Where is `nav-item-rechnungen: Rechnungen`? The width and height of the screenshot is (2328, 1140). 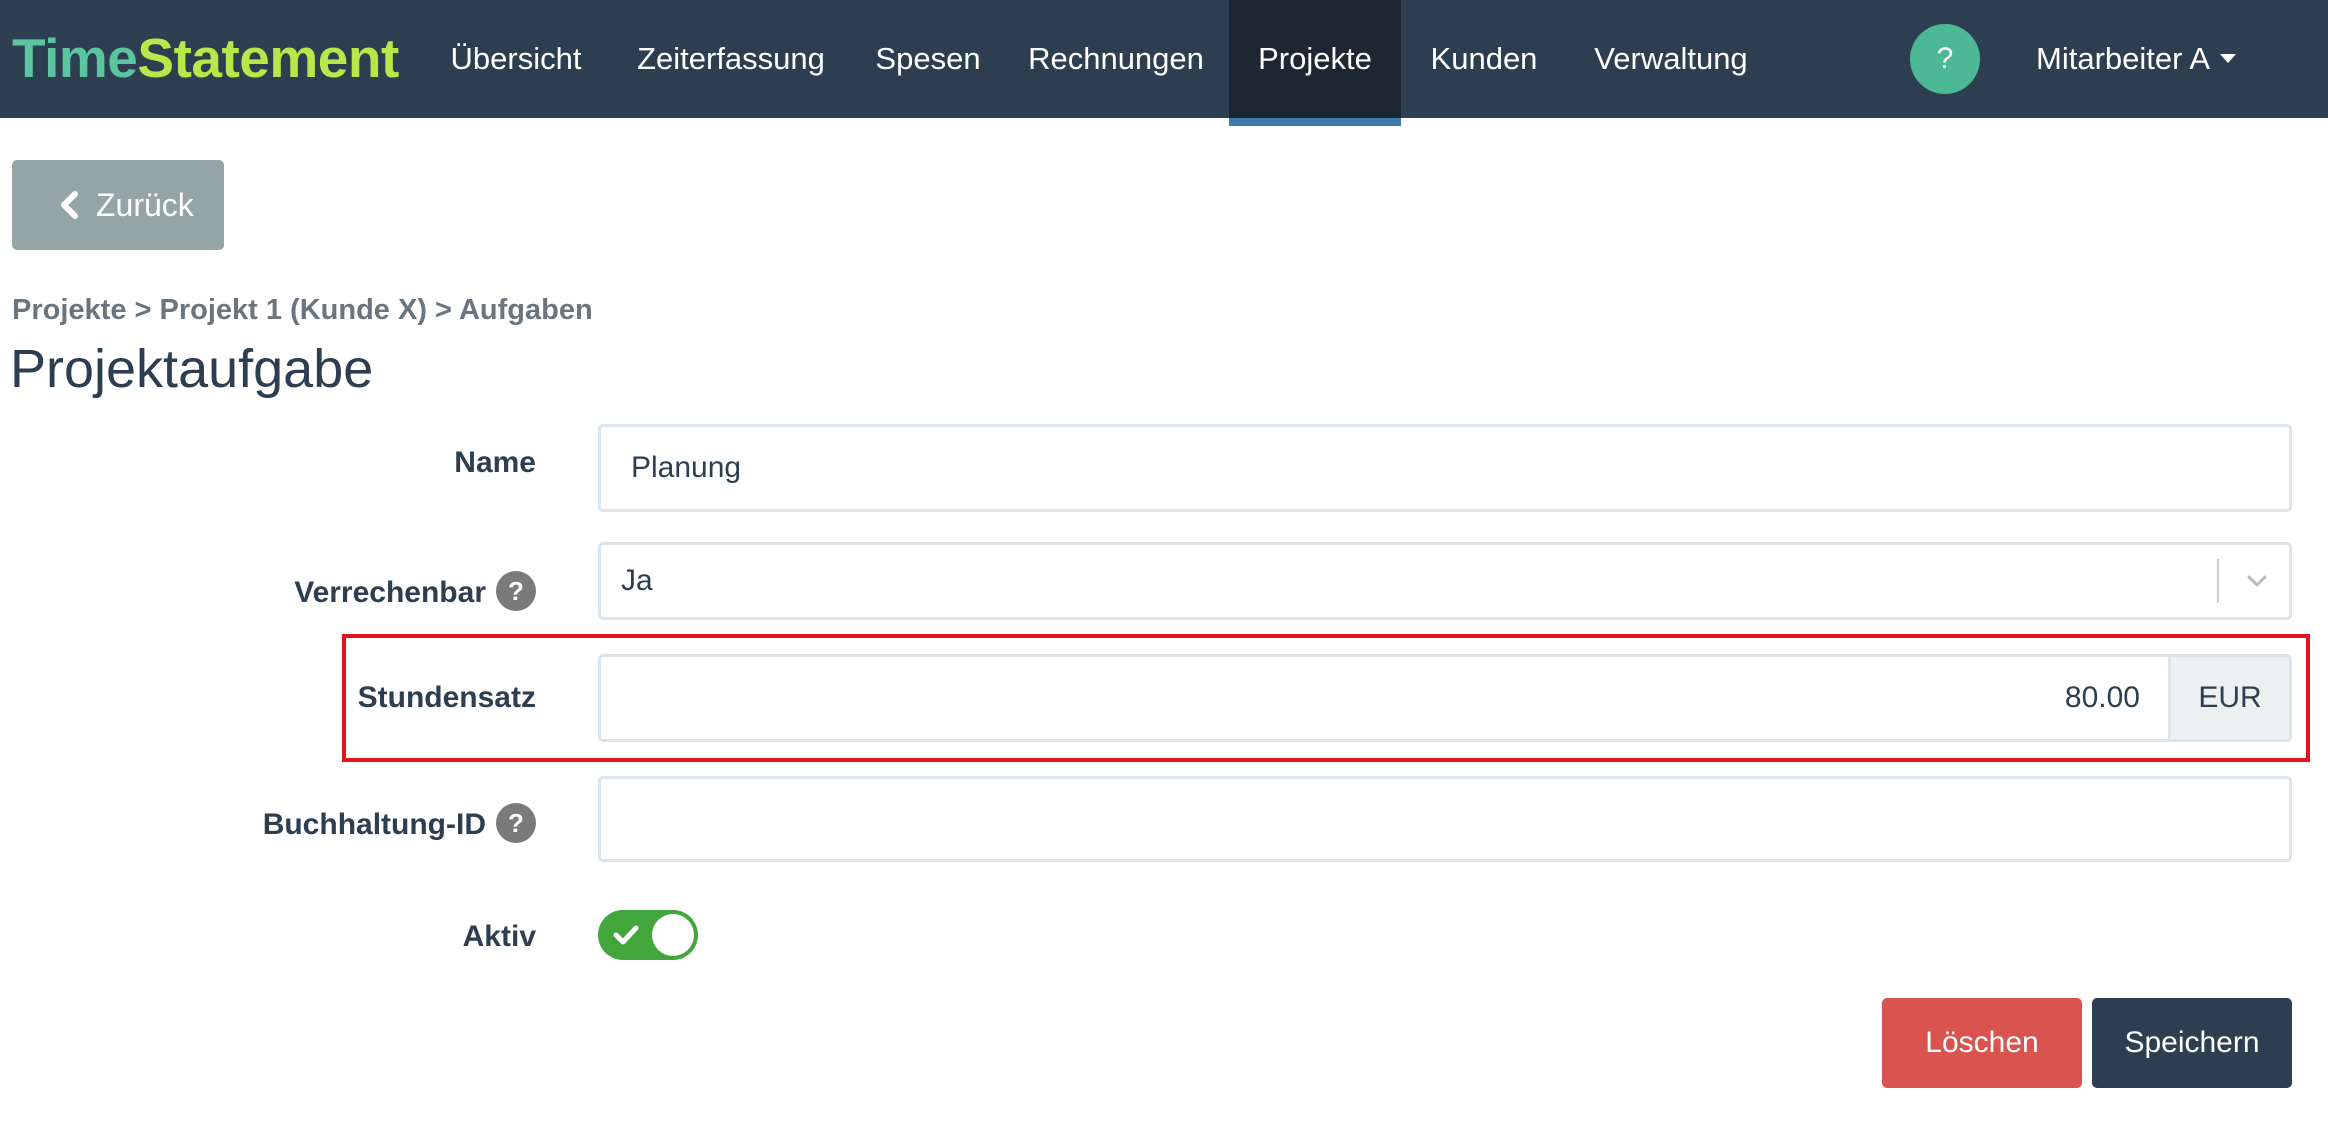 nav-item-rechnungen: Rechnungen is located at coordinates (1116, 59).